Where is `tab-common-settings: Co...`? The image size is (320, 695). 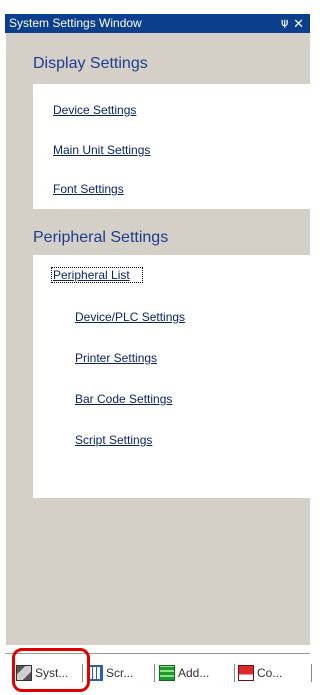 tab-common-settings: Co... is located at coordinates (275, 673).